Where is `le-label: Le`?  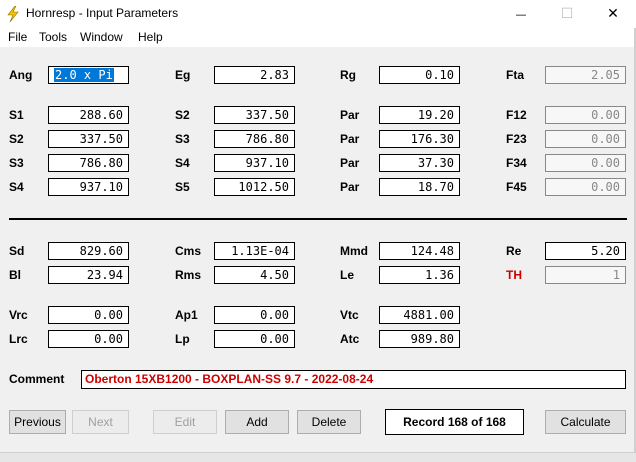 le-label: Le is located at coordinates (347, 275).